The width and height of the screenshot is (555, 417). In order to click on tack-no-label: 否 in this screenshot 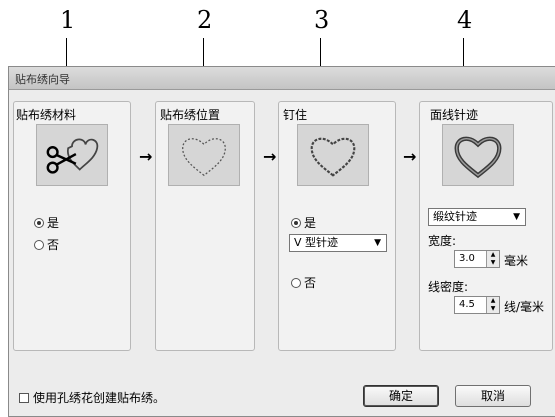, I will do `click(310, 283)`.